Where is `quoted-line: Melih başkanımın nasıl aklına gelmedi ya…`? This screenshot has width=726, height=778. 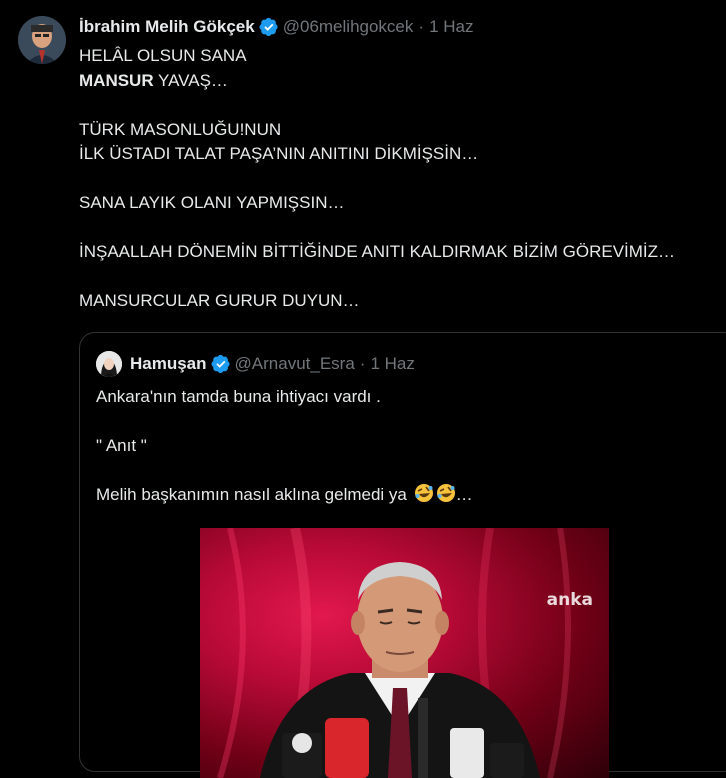
quoted-line: Melih başkanımın nasıl aklına gelmedi ya… is located at coordinates (396, 495).